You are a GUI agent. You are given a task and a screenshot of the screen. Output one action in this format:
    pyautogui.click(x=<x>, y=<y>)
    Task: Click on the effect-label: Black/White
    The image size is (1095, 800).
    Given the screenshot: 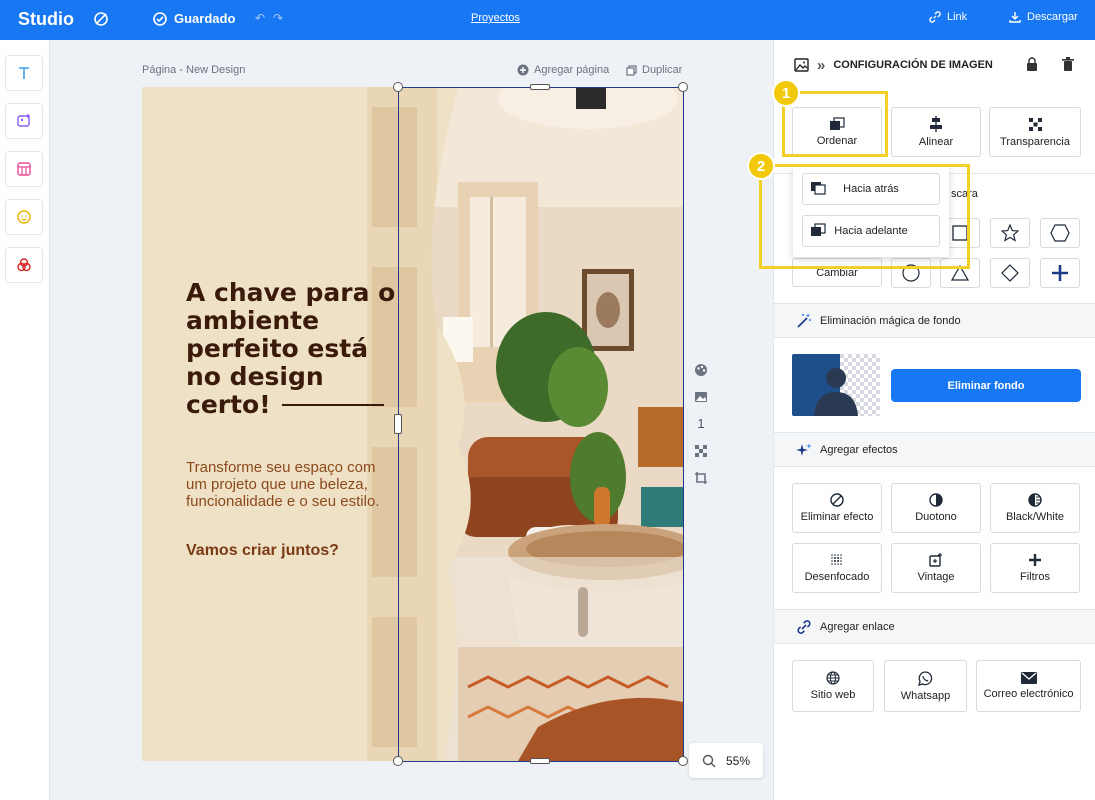 What is the action you would take?
    pyautogui.click(x=1035, y=517)
    